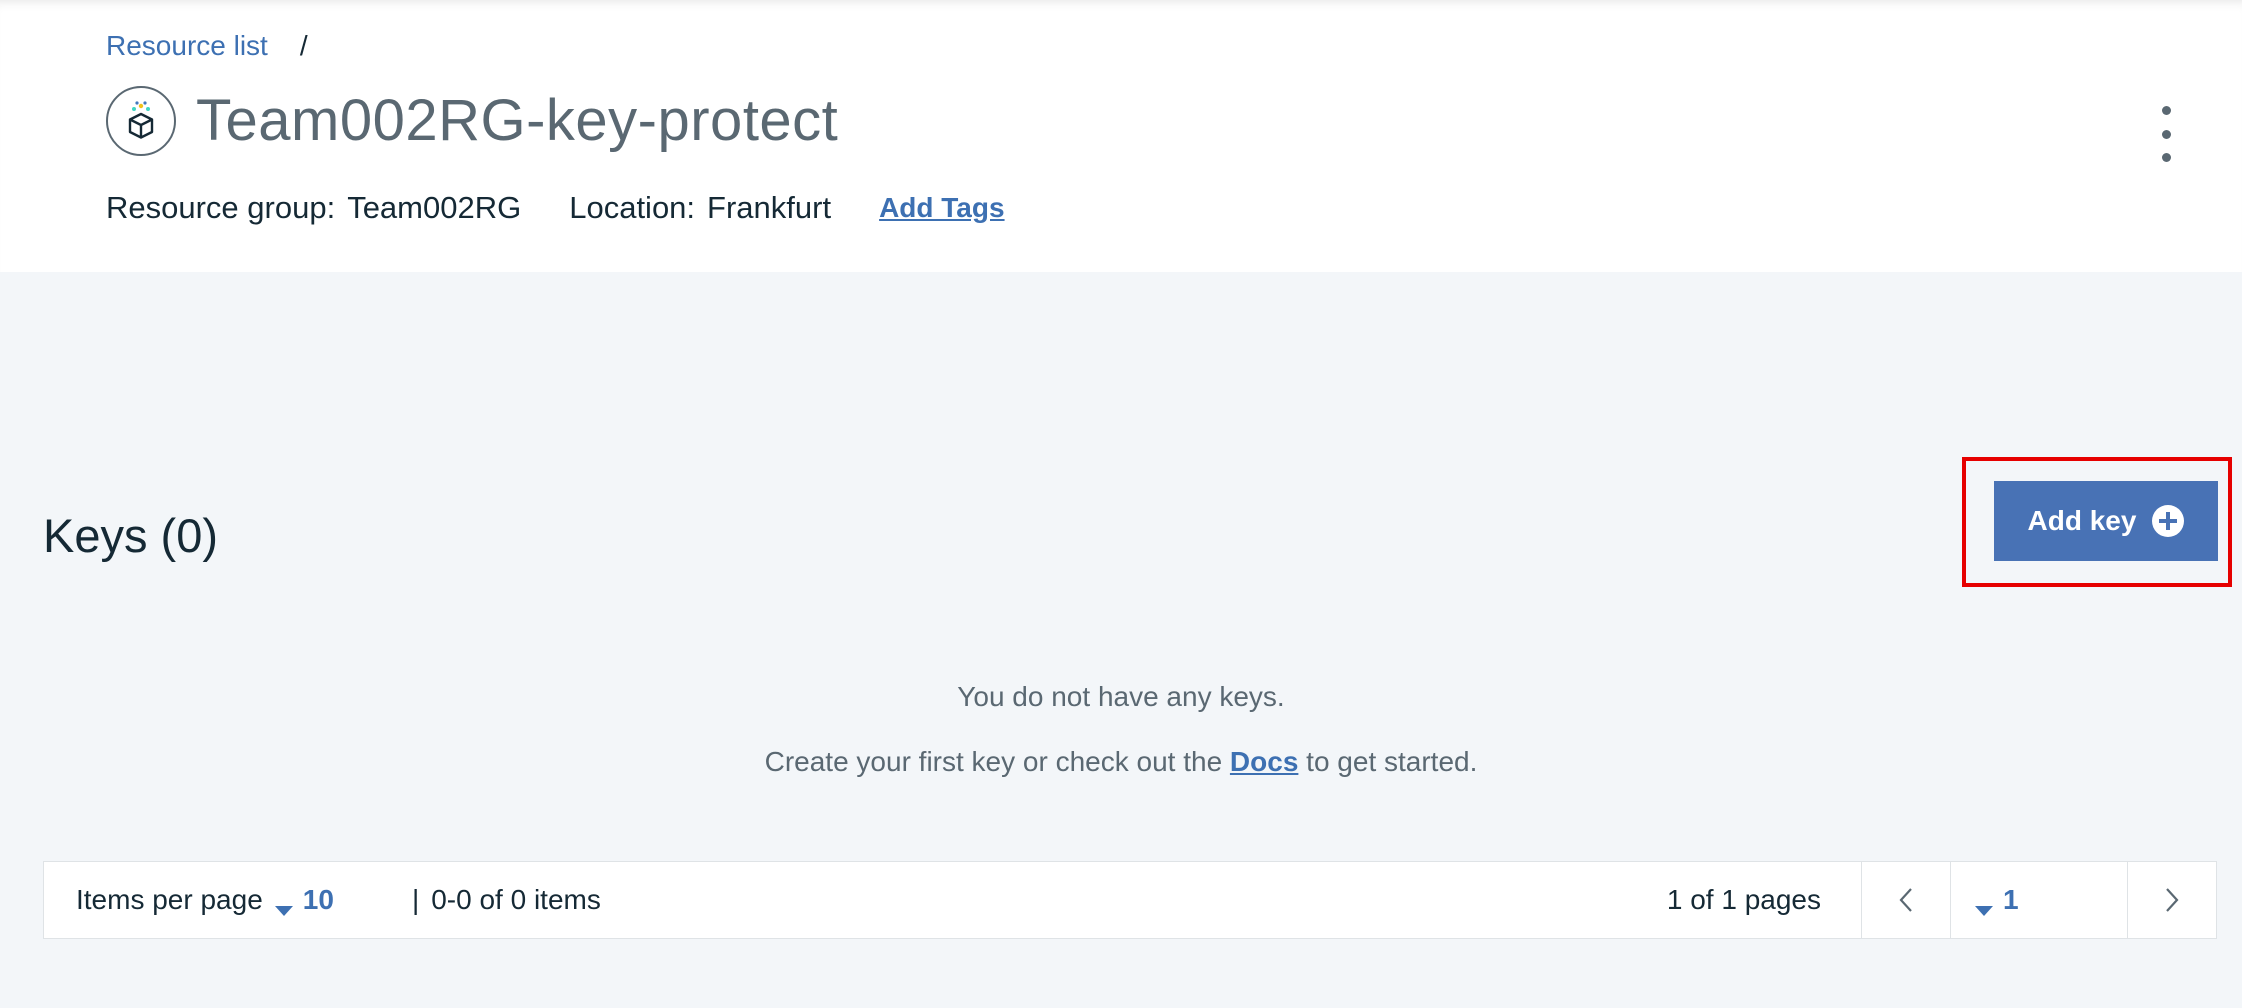 Image resolution: width=2242 pixels, height=1008 pixels. Describe the element at coordinates (855, 900) in the screenshot. I see `pagination-left: Items per page 10 | 0-0 of 0 items` at that location.